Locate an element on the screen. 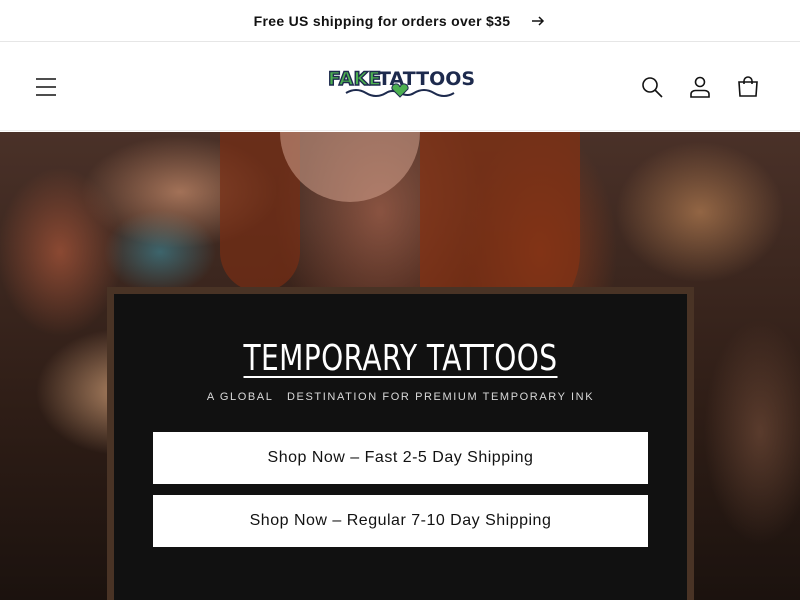  user-icon is located at coordinates (700, 87).